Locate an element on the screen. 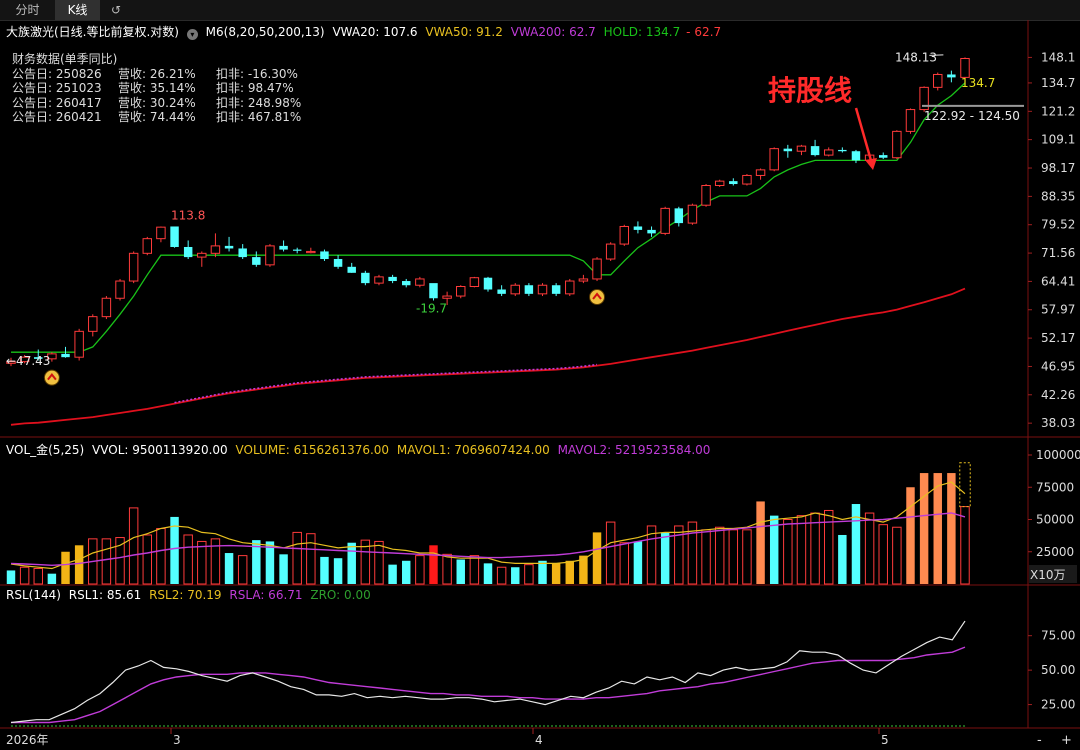  peak-price-label: 113.8 is located at coordinates (188, 215).